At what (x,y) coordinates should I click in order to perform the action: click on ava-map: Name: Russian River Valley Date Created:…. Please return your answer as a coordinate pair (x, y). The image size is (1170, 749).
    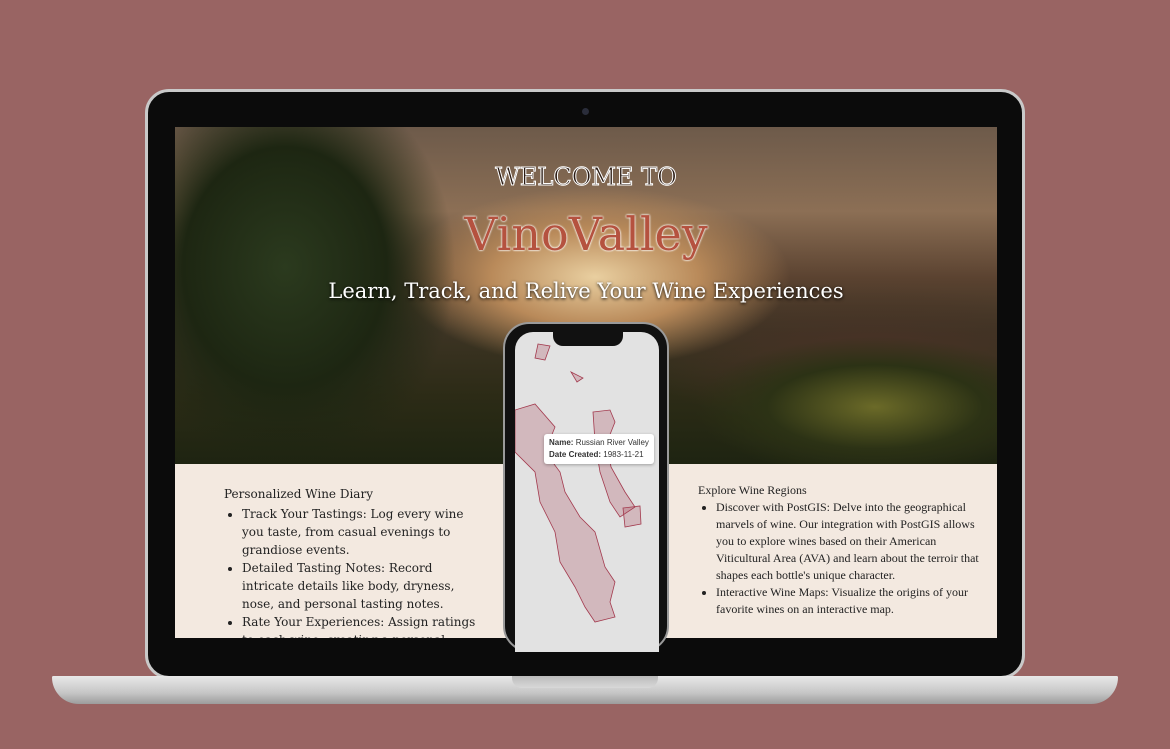
    Looking at the image, I should click on (587, 492).